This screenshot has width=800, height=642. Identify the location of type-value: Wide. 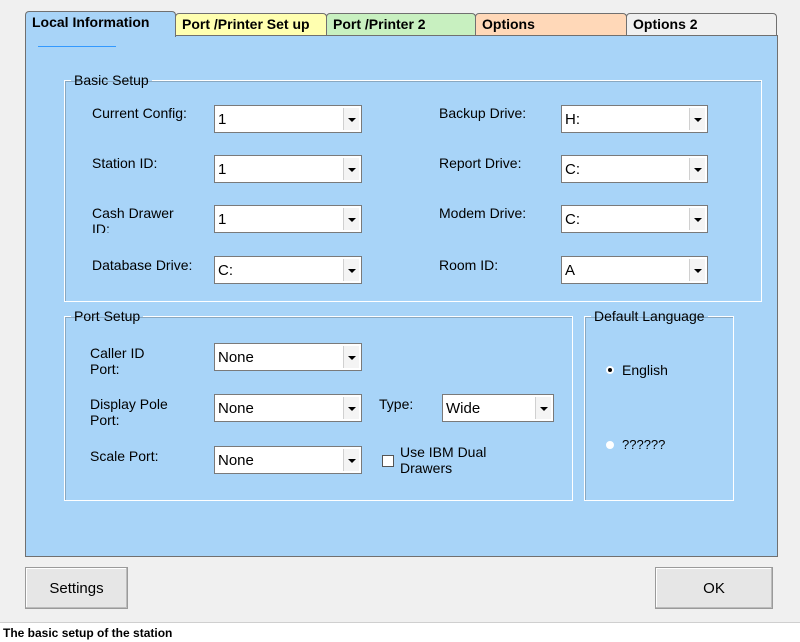
(463, 408).